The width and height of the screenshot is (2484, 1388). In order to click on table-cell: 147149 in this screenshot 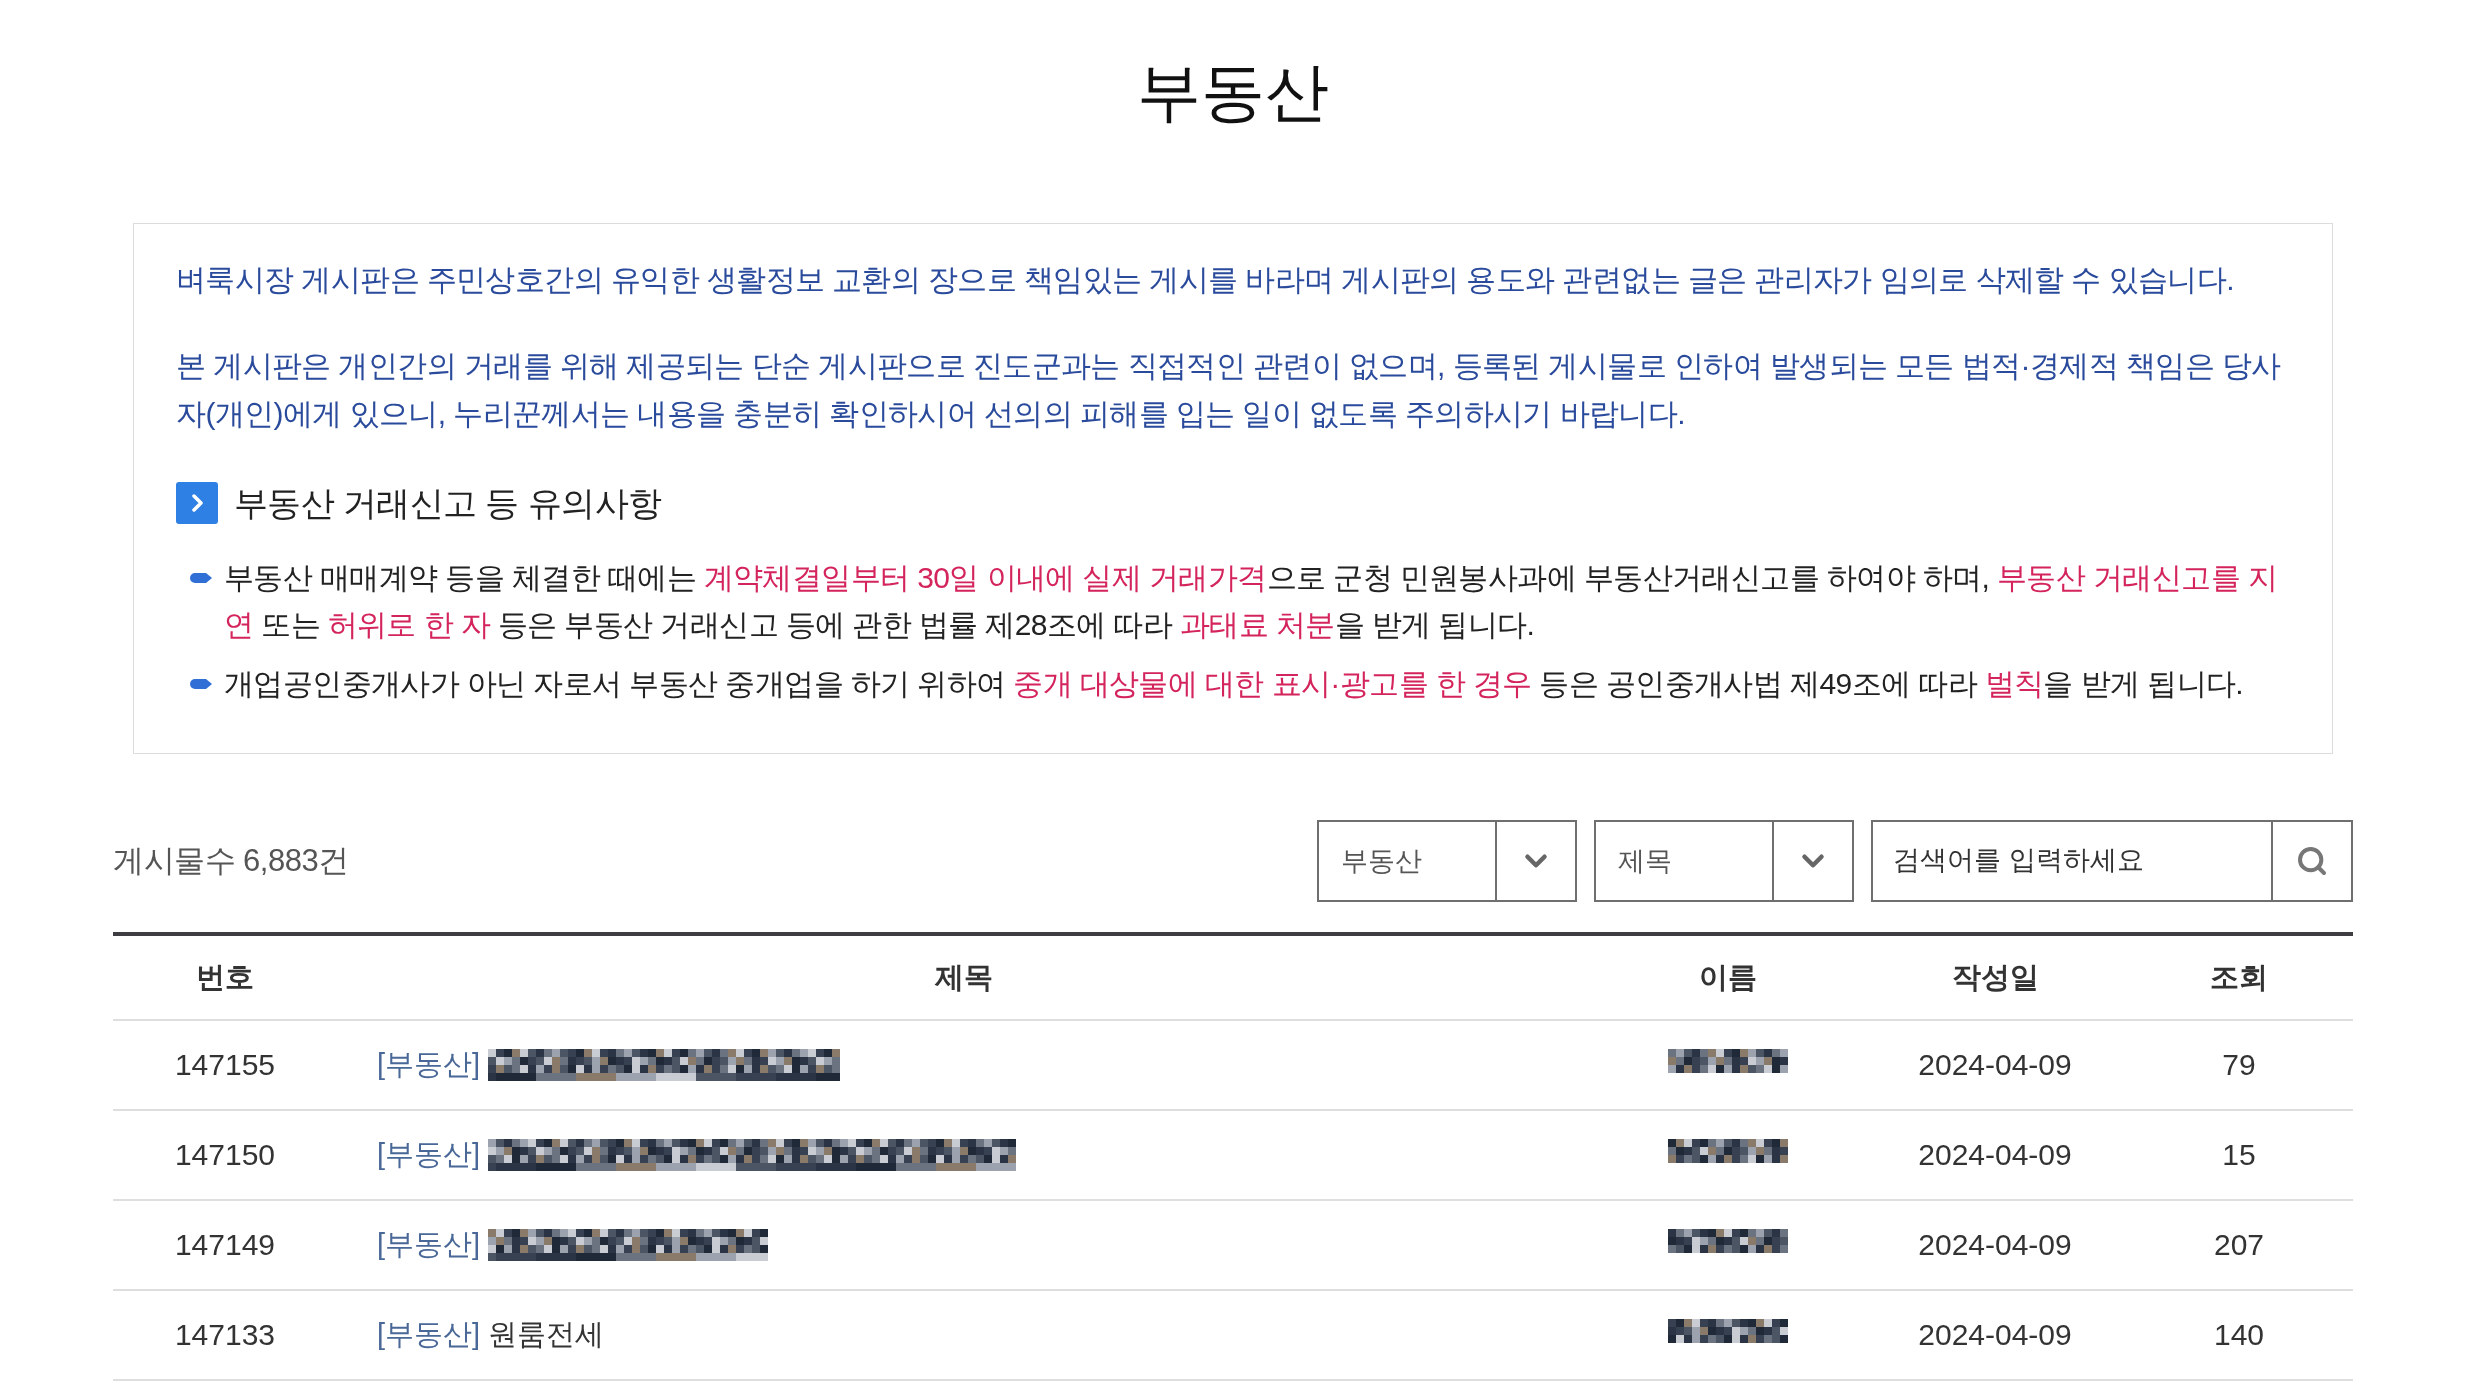, I will do `click(225, 1244)`.